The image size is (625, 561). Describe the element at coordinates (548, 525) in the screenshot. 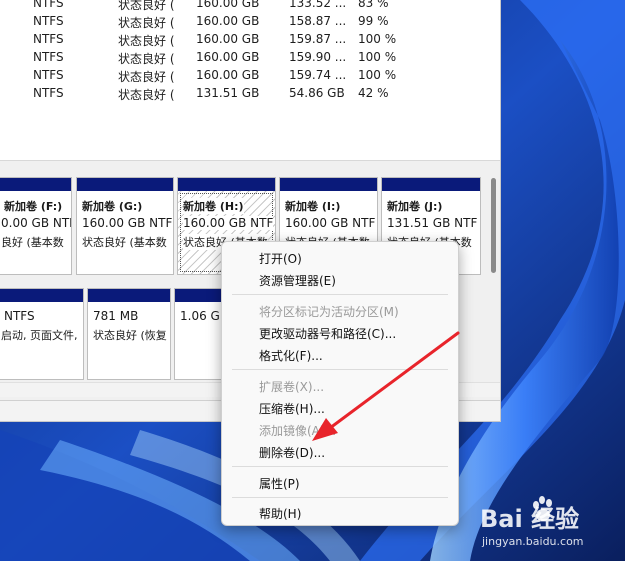

I see `baidu-jingyan-watermark: Bai 经验 jingyan.baidu.com` at that location.